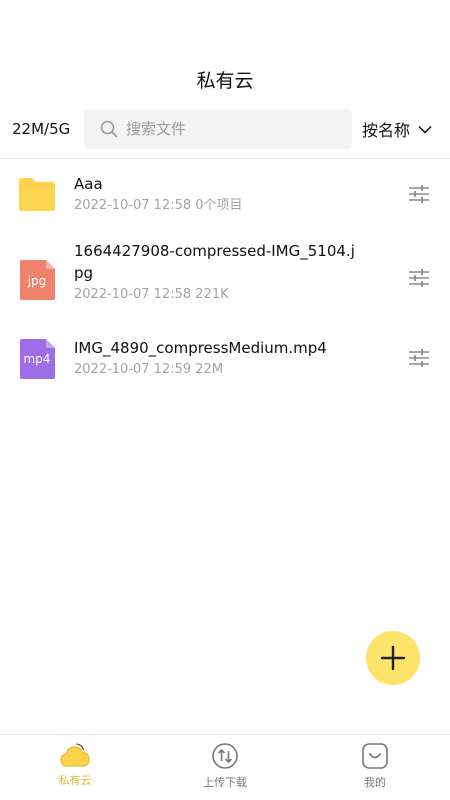 Image resolution: width=450 pixels, height=800 pixels. Describe the element at coordinates (200, 348) in the screenshot. I see `file-name: IMG_4890_compressMedium.mp4` at that location.